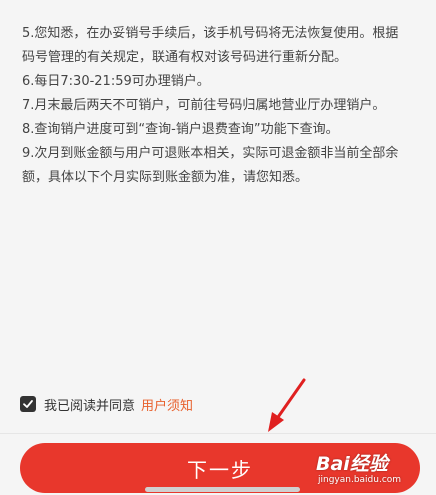 The height and width of the screenshot is (495, 436). Describe the element at coordinates (222, 489) in the screenshot. I see `home-indicator` at that location.